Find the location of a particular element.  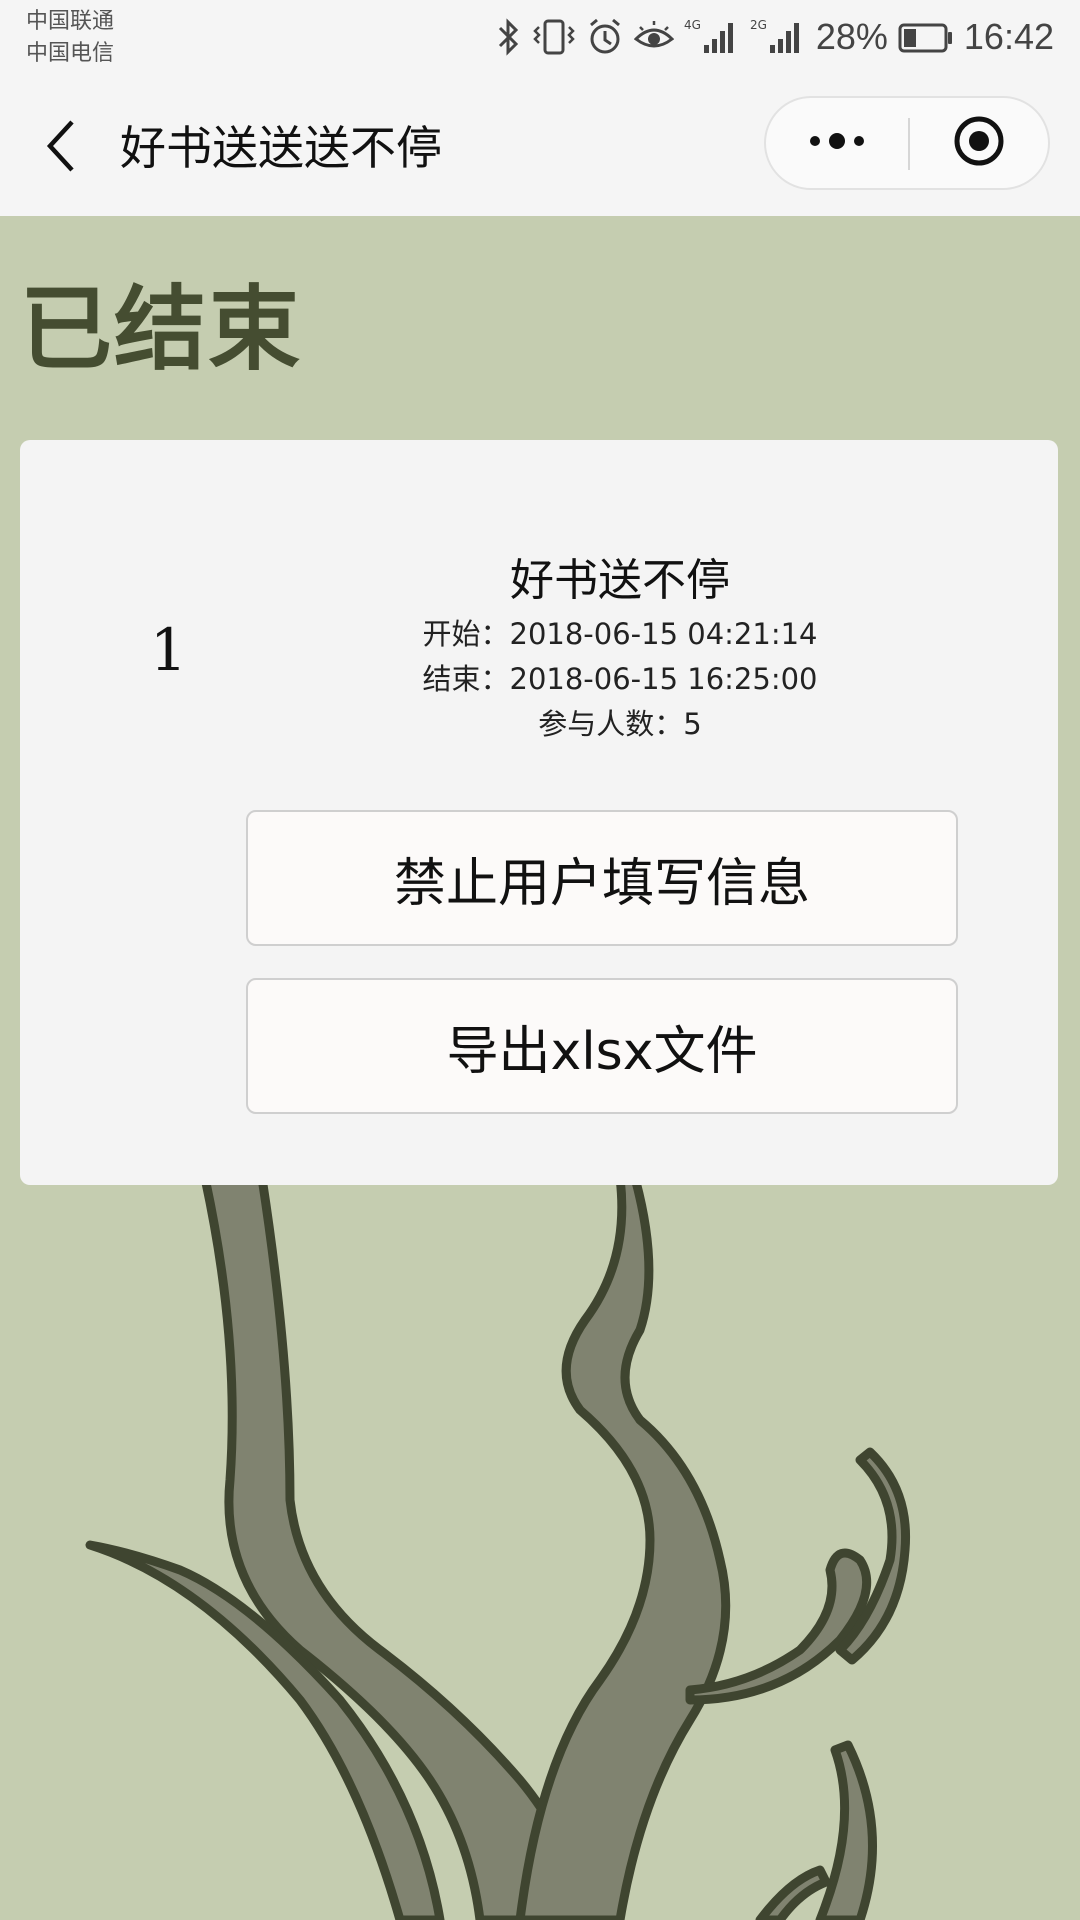

nav-title: 好书送送送不停 is located at coordinates (281, 148).